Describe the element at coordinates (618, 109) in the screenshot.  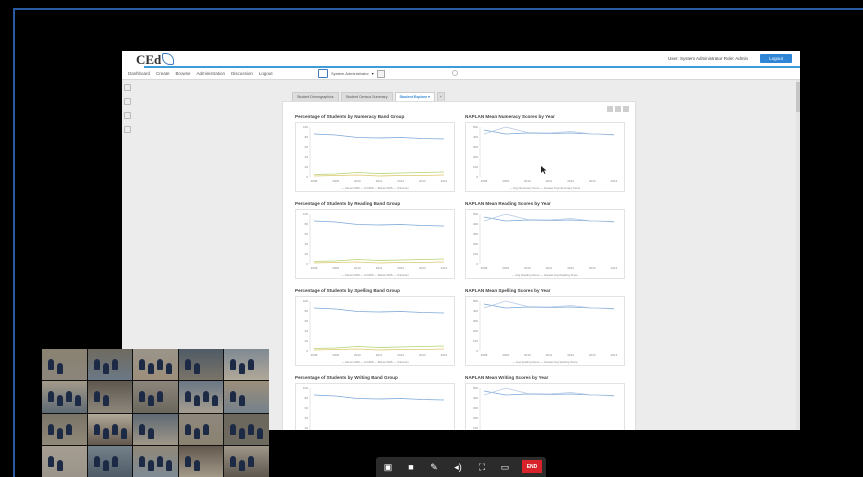
I see `minimize-icon` at that location.